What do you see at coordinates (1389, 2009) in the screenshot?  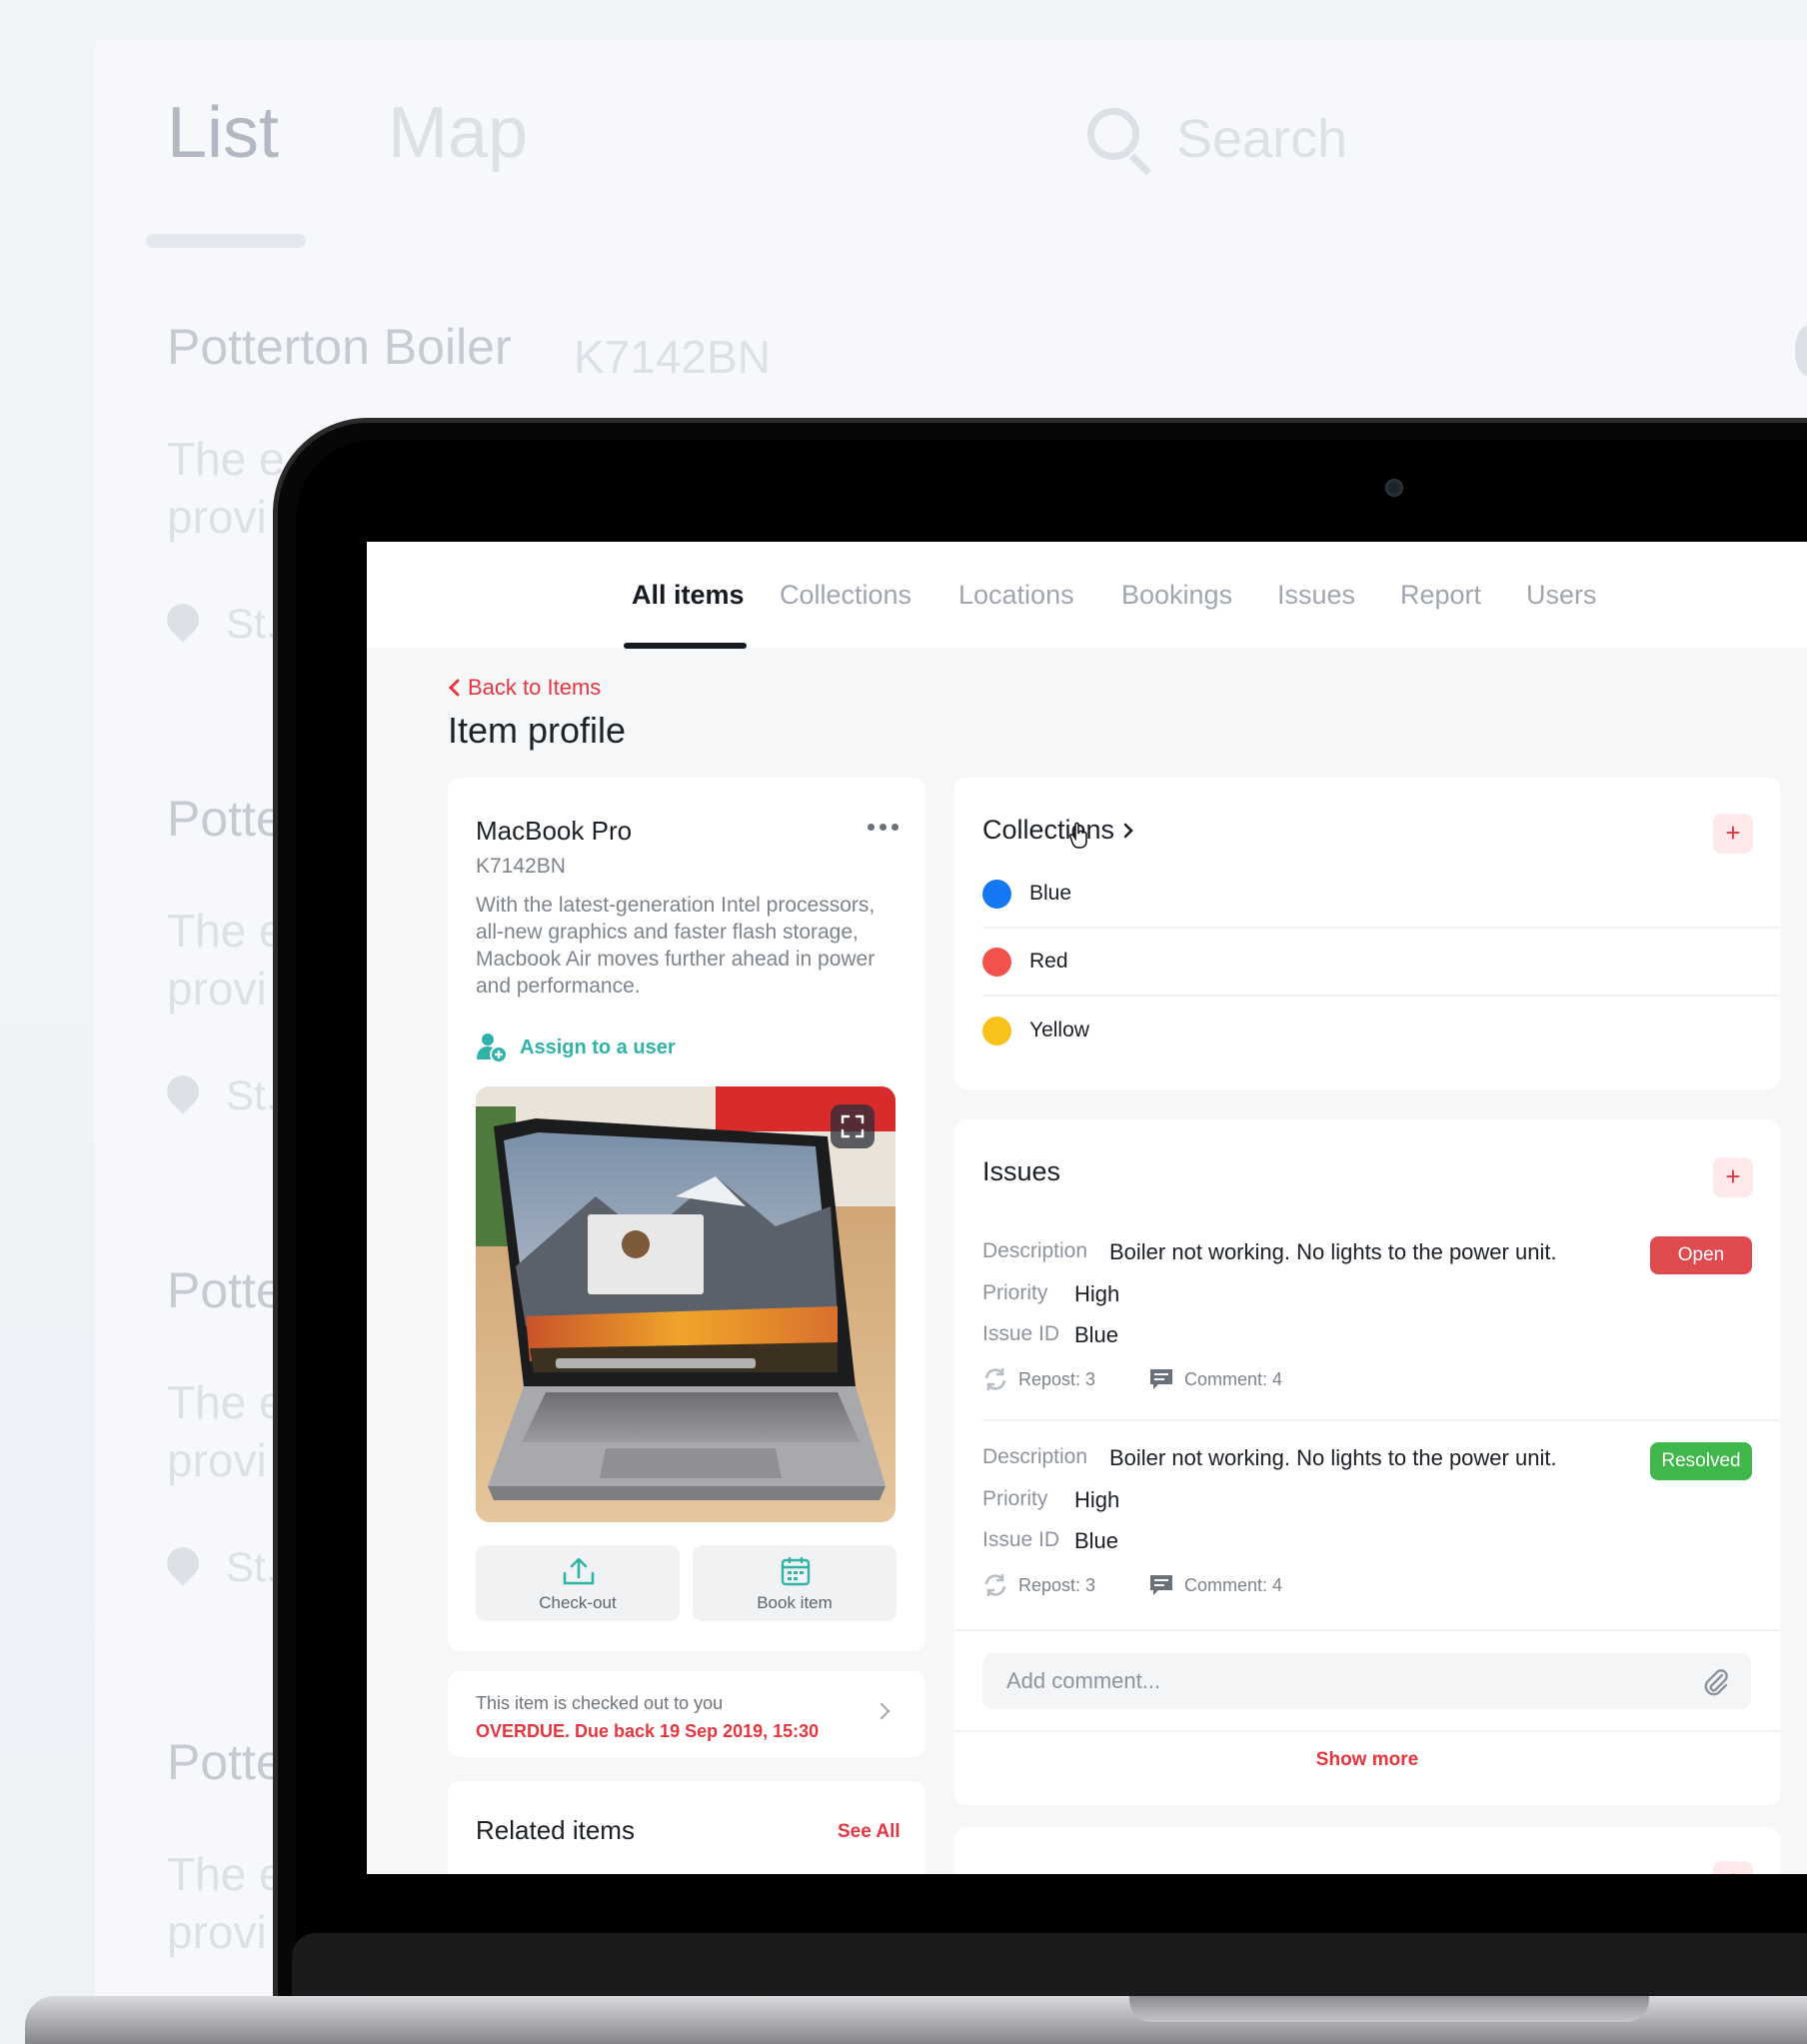 I see `laptop-base-notch` at bounding box center [1389, 2009].